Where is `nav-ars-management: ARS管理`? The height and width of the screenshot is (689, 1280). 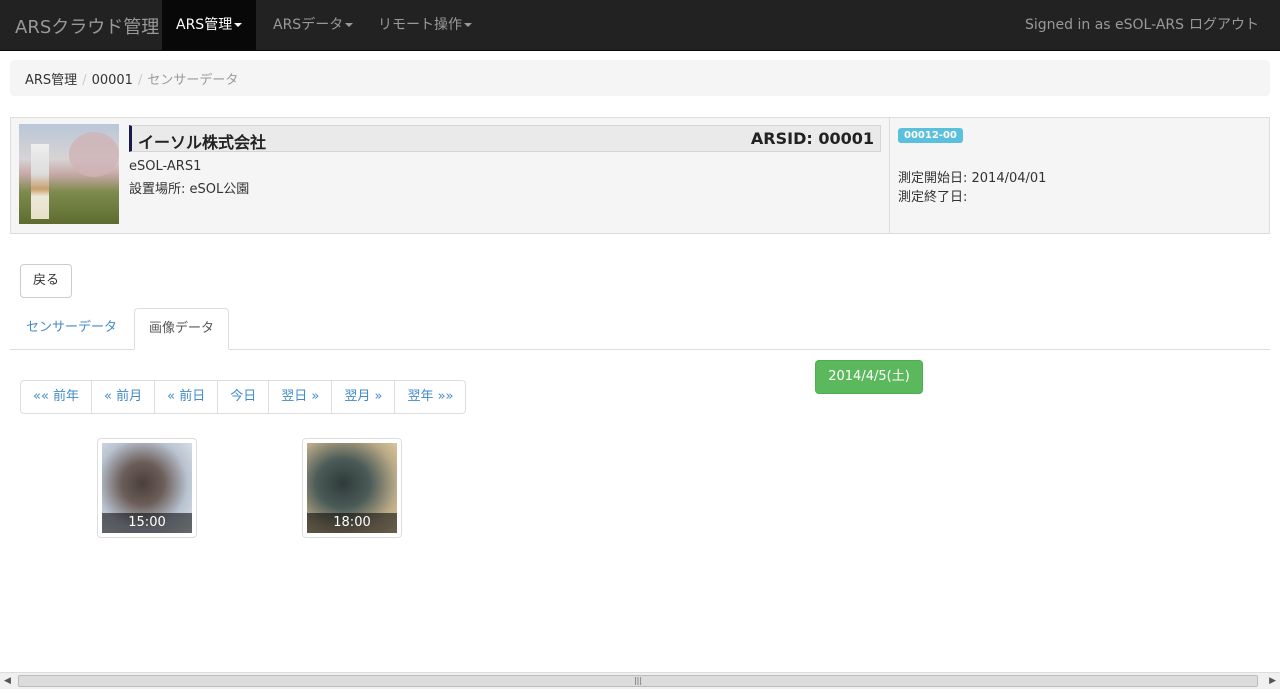
nav-ars-management: ARS管理 is located at coordinates (209, 25).